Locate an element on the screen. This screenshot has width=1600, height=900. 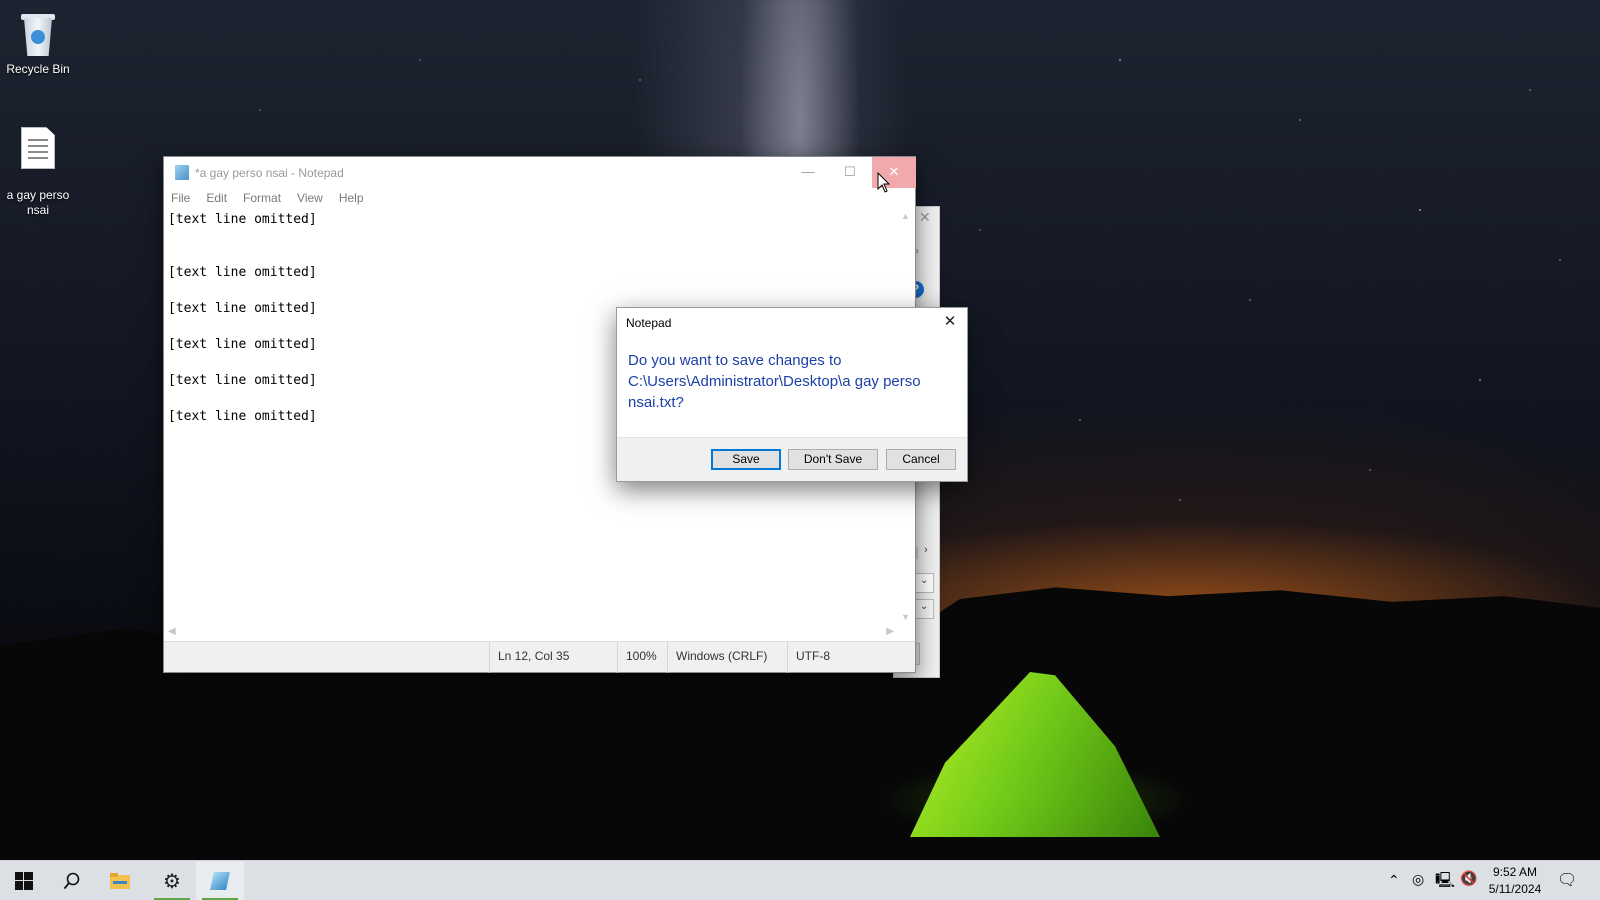
volume-muted-icon: 🔇 is located at coordinates (1468, 878).